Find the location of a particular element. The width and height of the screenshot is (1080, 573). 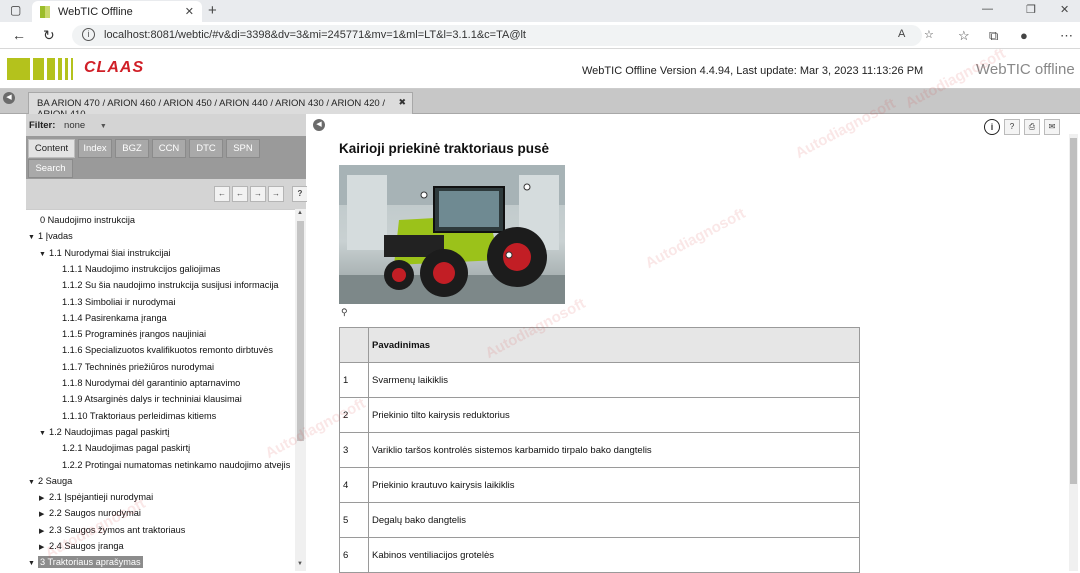

tree-item-label: 2.2 Saugos nurodymai is located at coordinates (95, 513).